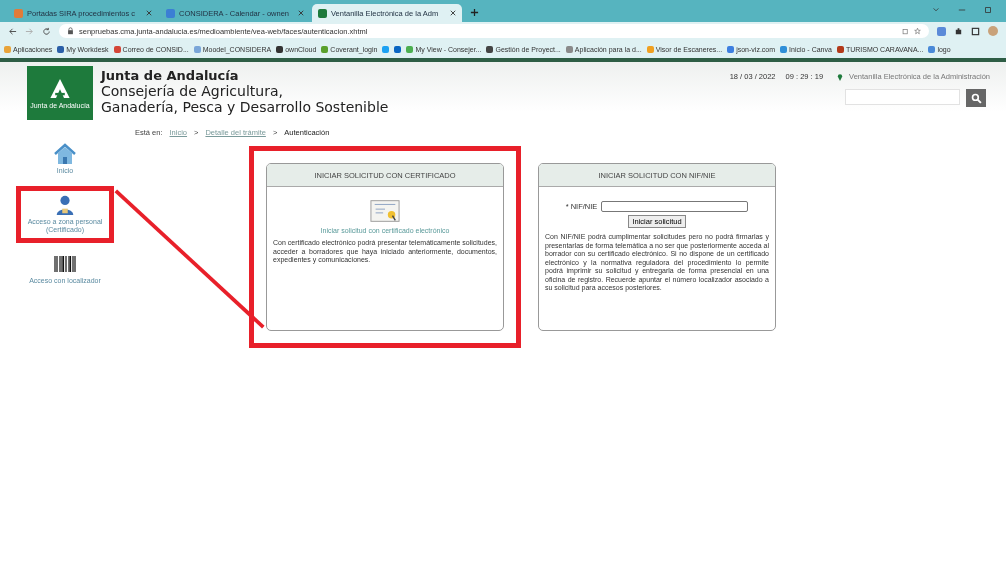 The image size is (1006, 573). What do you see at coordinates (12, 31) in the screenshot?
I see `back-arrow-icon` at bounding box center [12, 31].